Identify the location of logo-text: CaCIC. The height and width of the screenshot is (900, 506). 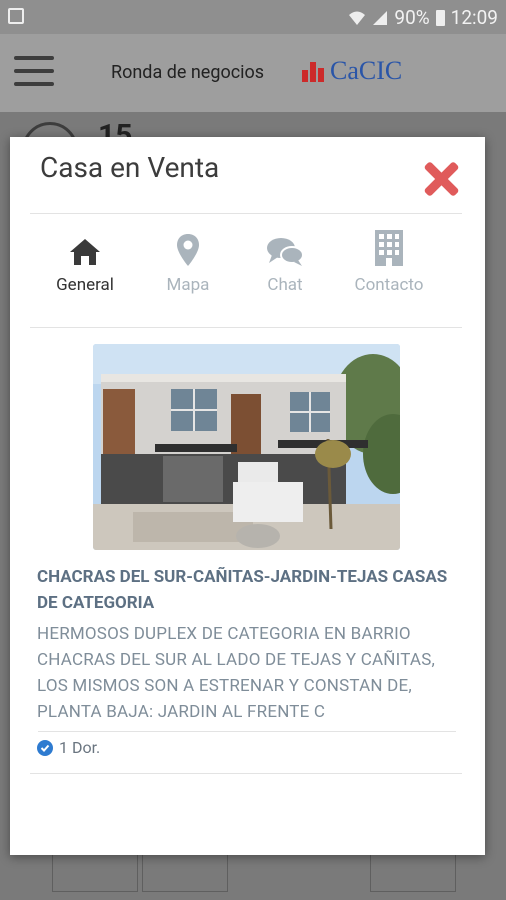
(366, 70).